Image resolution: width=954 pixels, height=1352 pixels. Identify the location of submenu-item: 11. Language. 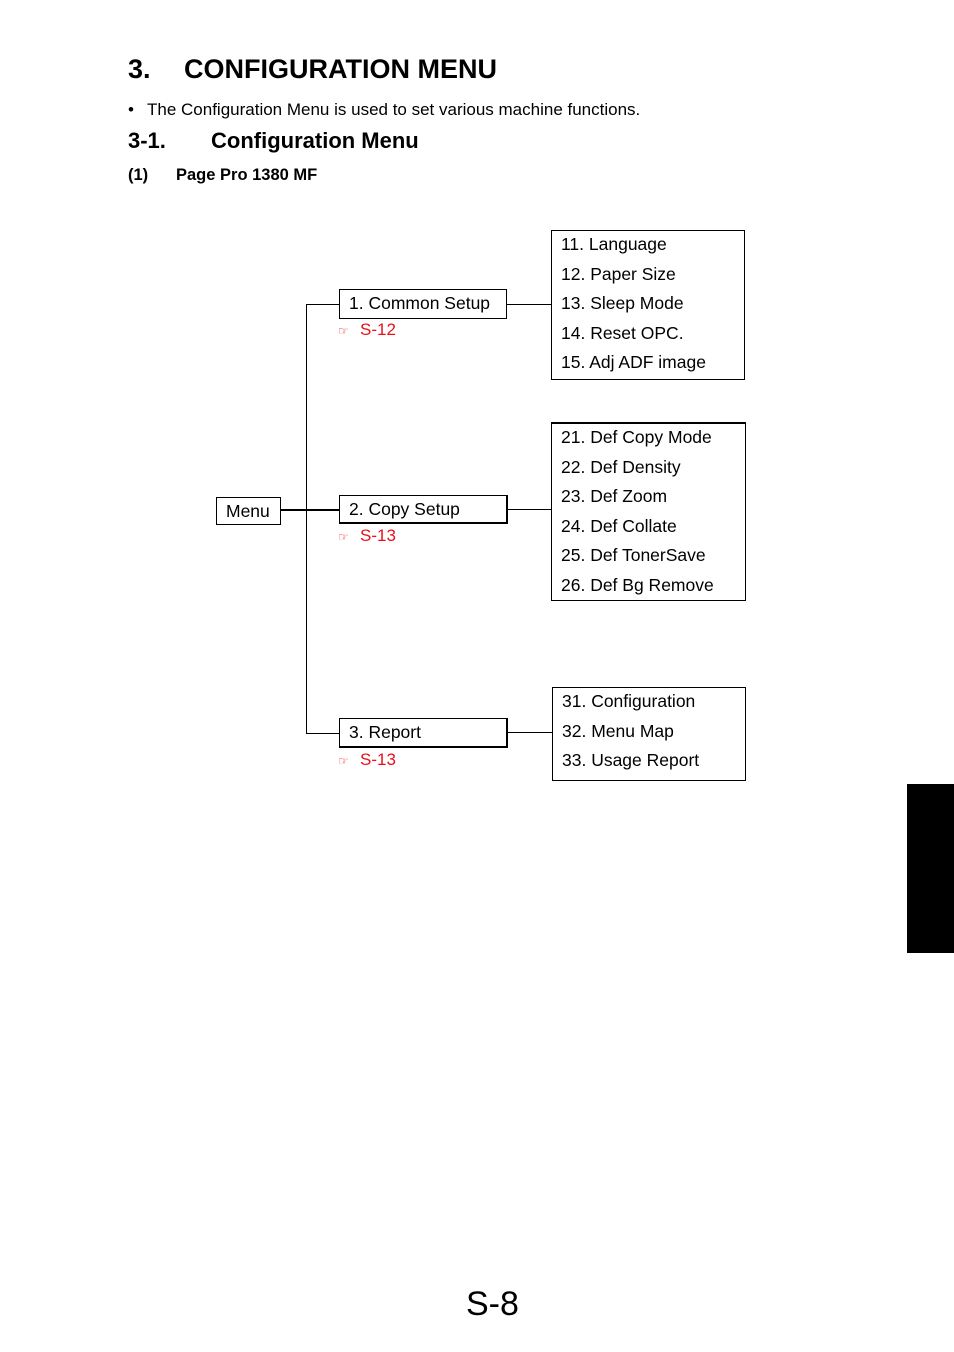
(614, 244).